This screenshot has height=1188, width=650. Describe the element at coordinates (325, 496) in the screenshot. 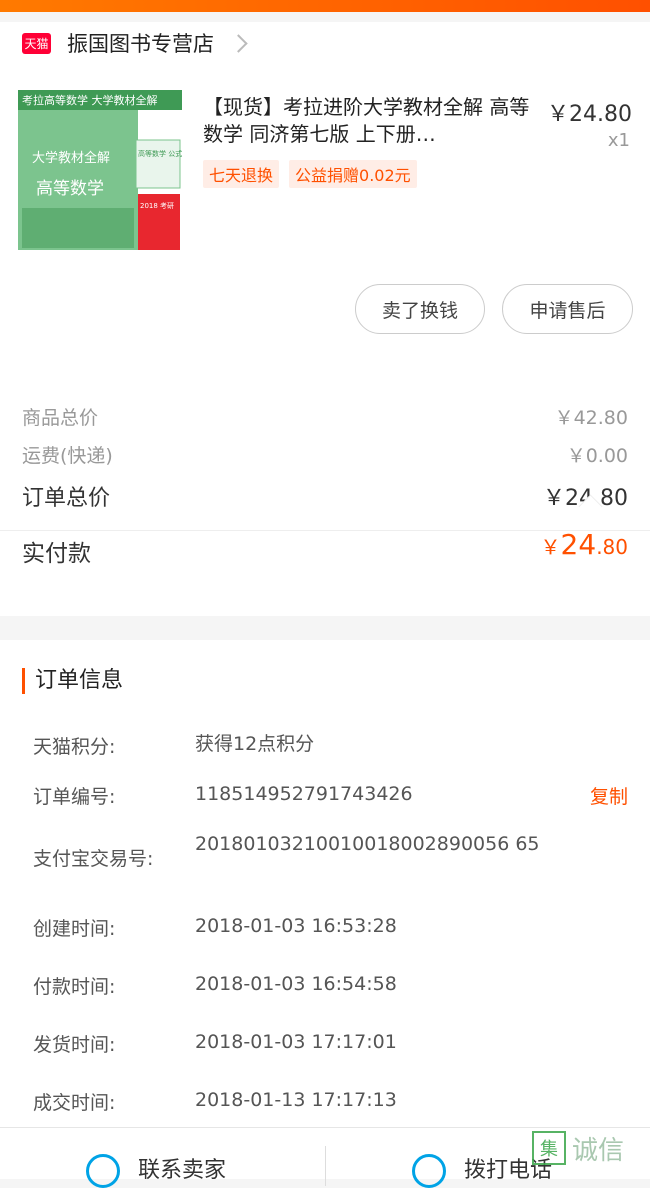

I see `order-total-row: 订单总价 ￥24.80` at that location.